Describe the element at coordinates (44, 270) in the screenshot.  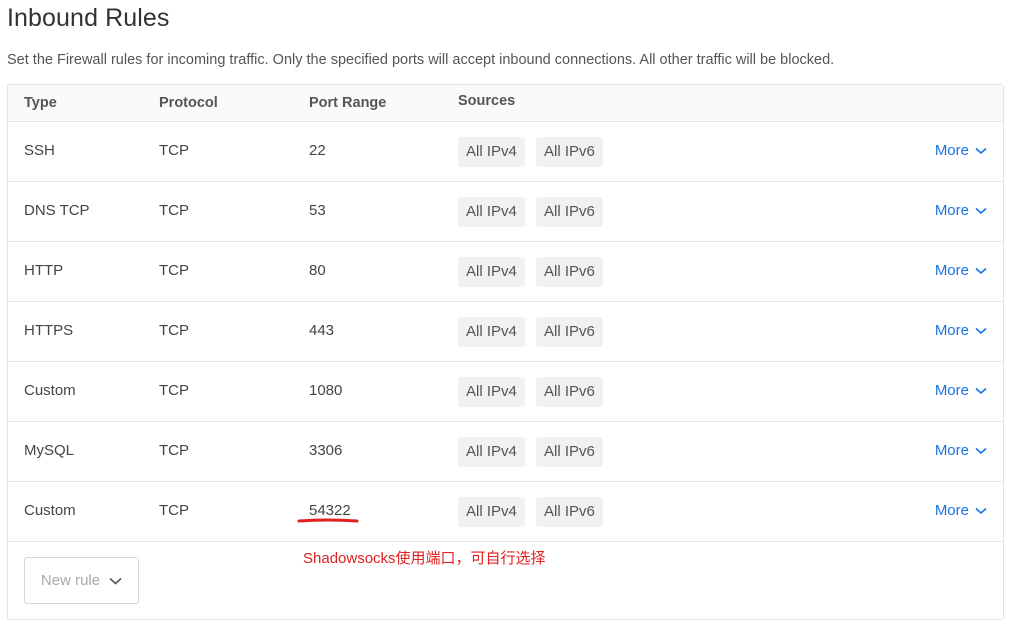
I see `rule-type: HTTP` at that location.